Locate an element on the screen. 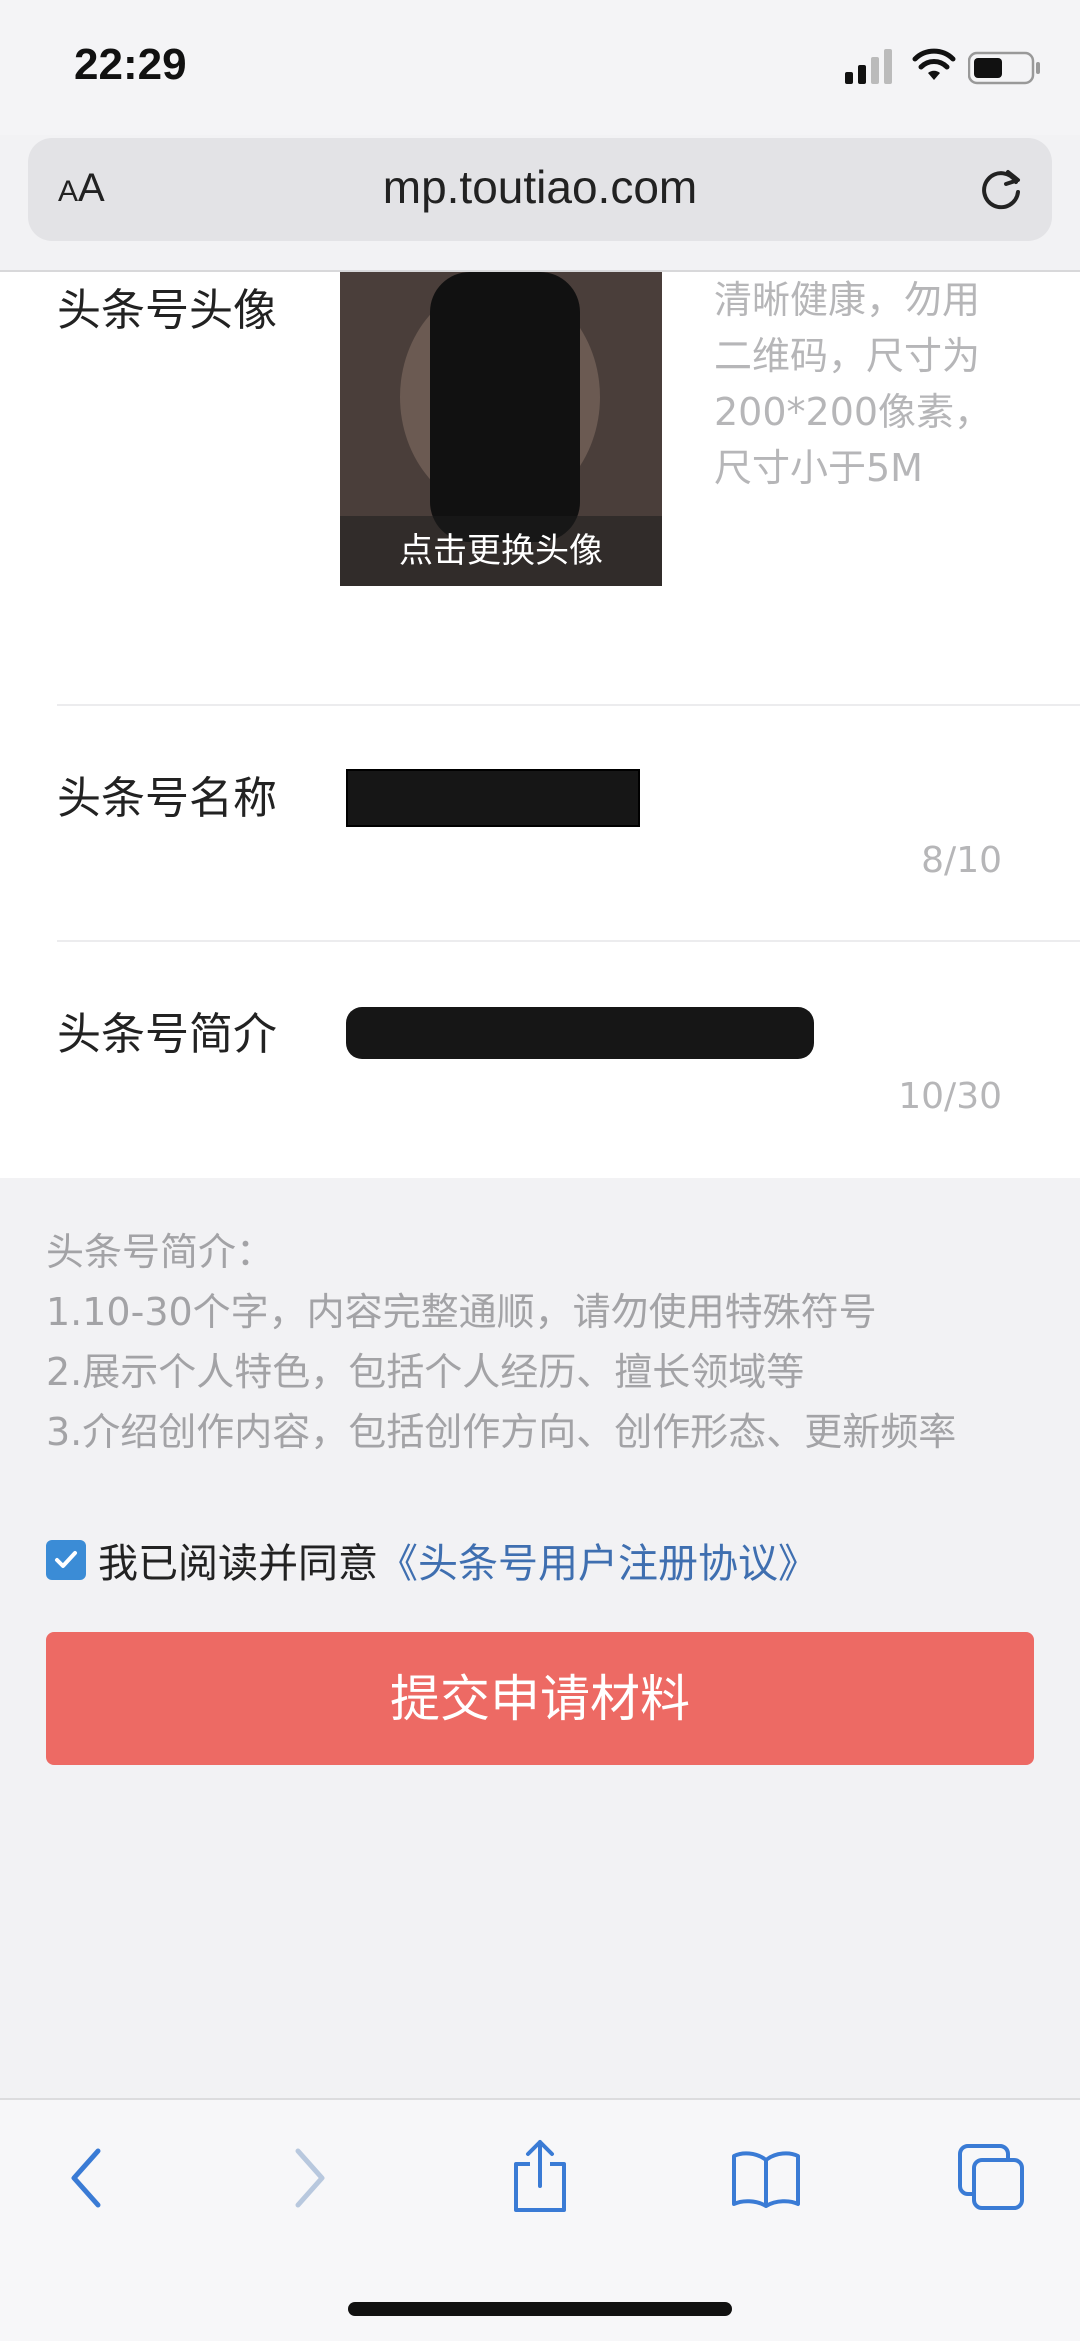 This screenshot has height=2341, width=1080. wifi-icon is located at coordinates (934, 64).